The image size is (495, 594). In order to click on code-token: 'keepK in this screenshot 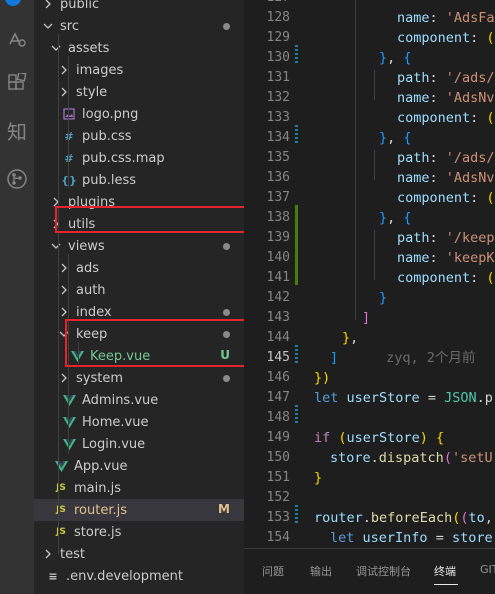, I will do `click(470, 258)`.